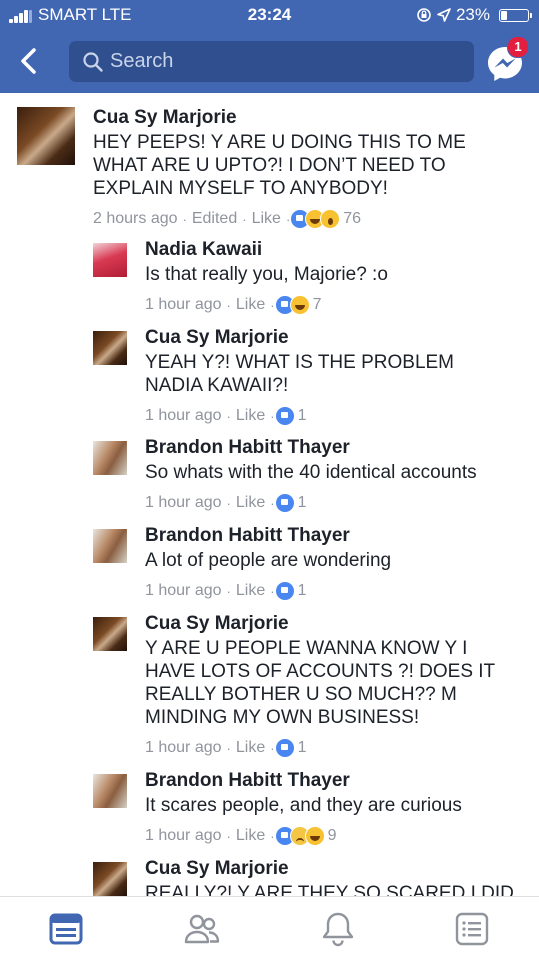  Describe the element at coordinates (285, 61) in the screenshot. I see `search-input` at that location.